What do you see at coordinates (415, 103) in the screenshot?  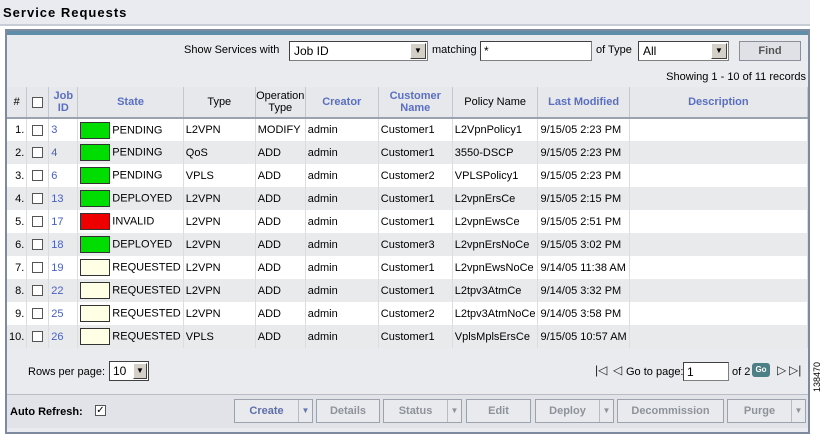 I see `header-customer-name: Customer Name` at bounding box center [415, 103].